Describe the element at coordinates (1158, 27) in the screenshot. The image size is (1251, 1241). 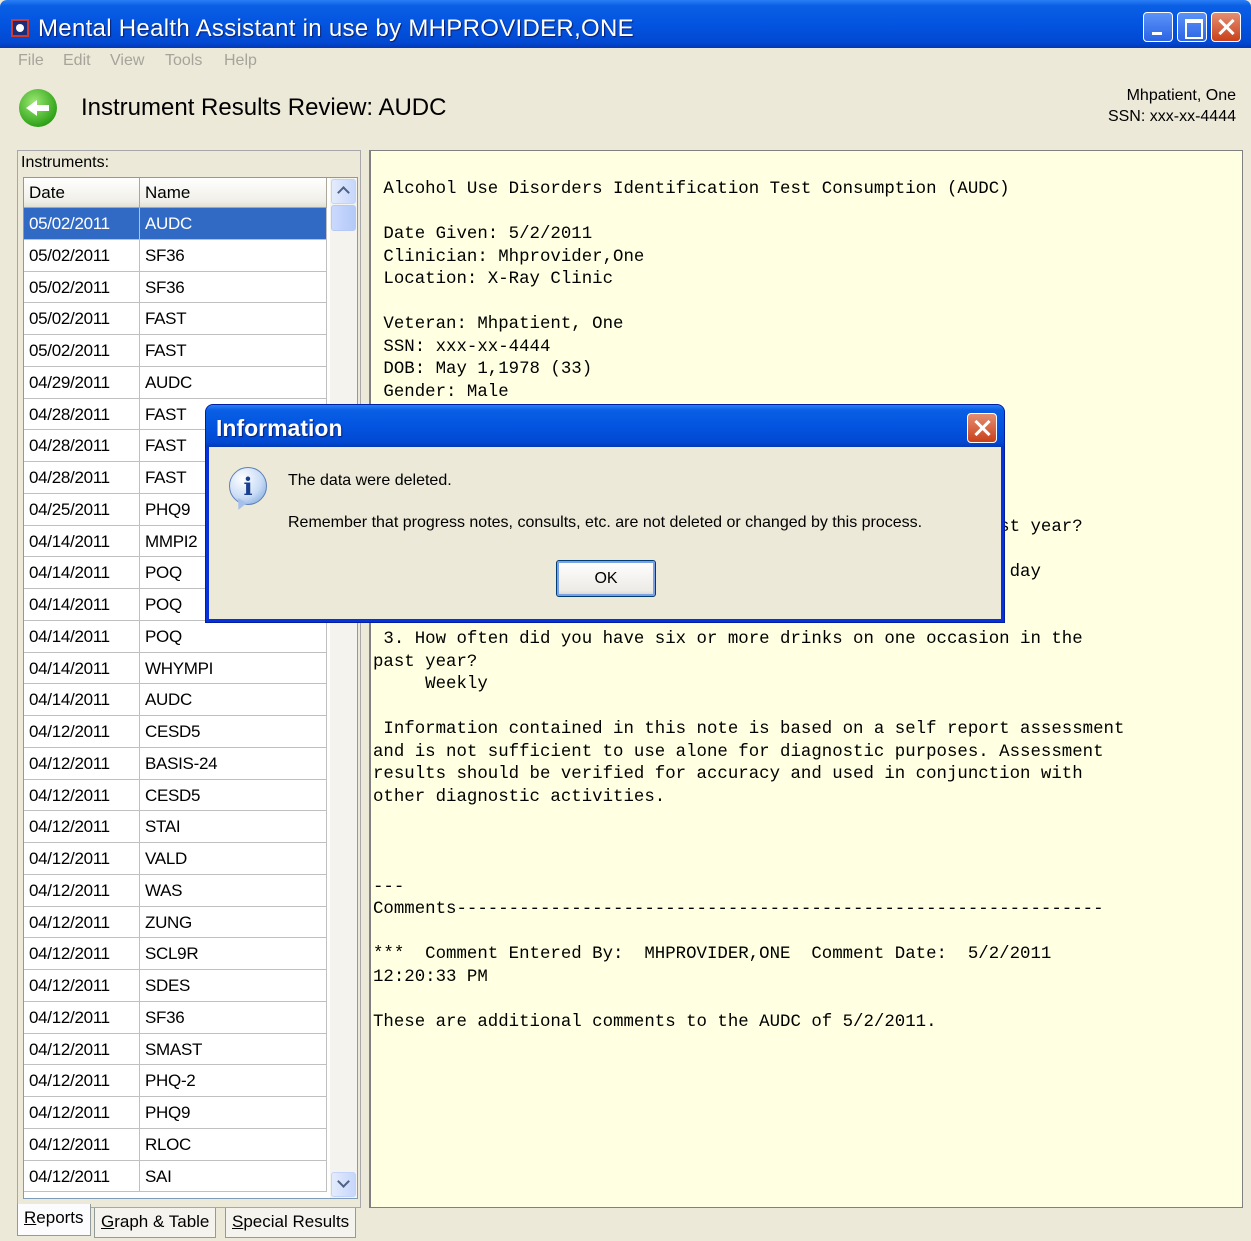
I see `minimize-button` at that location.